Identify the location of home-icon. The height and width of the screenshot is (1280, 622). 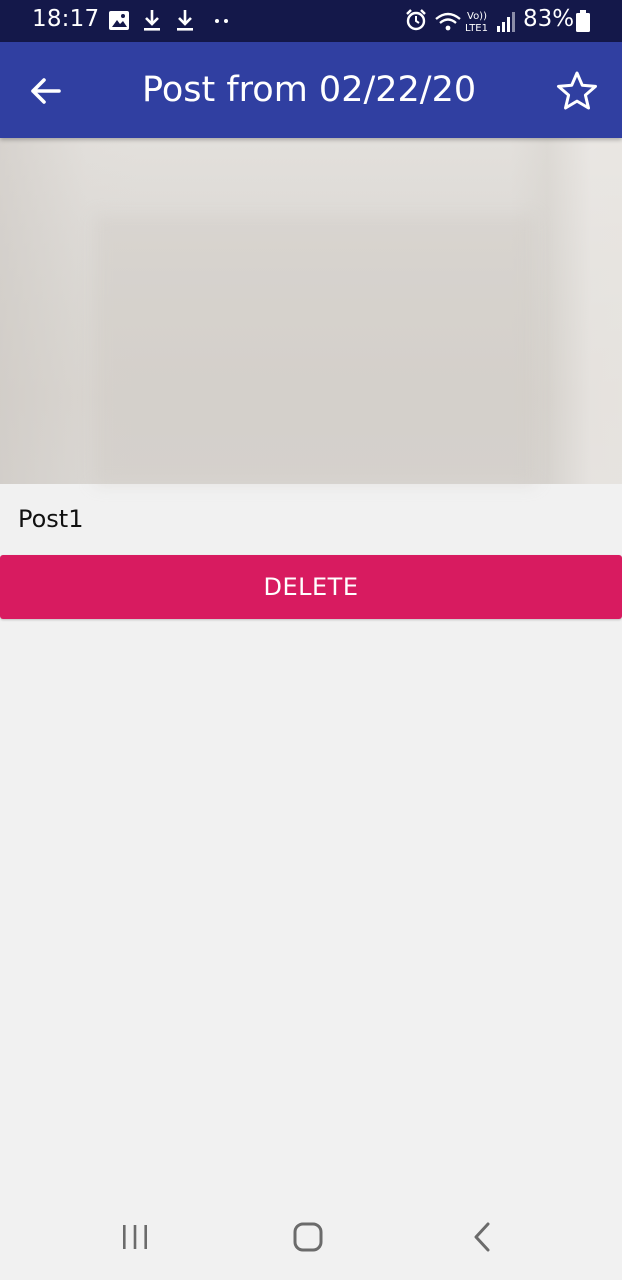
(308, 1237).